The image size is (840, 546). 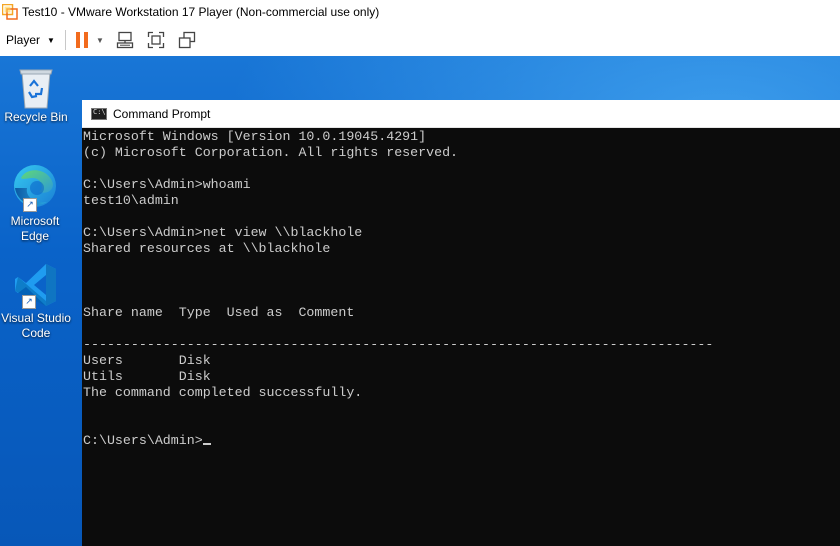 I want to click on console-line: The command completed successfully., so click(x=223, y=392).